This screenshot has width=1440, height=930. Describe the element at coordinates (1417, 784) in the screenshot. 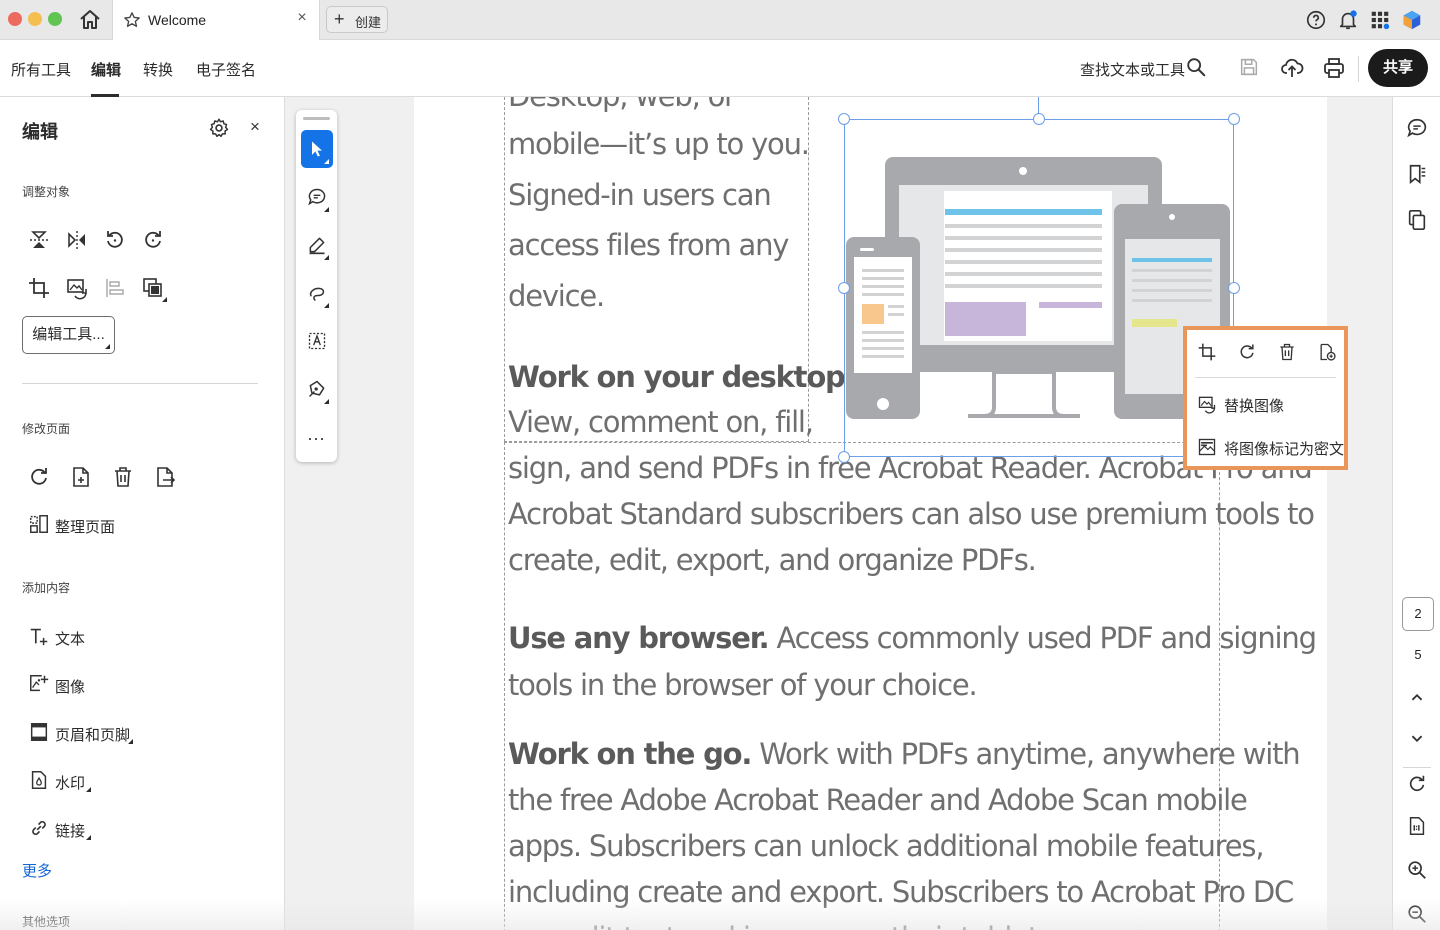

I see `refresh-icon` at that location.